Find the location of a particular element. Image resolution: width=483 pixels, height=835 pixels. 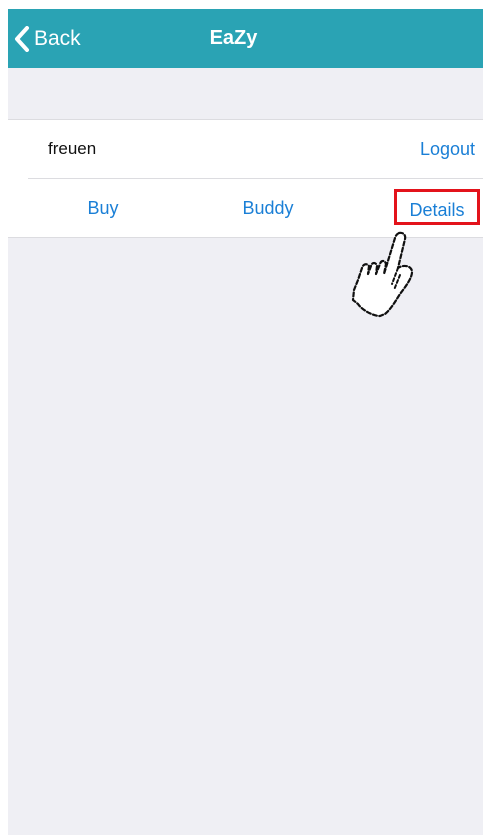

actions-row: Buy Buddy Details is located at coordinates (245, 208).